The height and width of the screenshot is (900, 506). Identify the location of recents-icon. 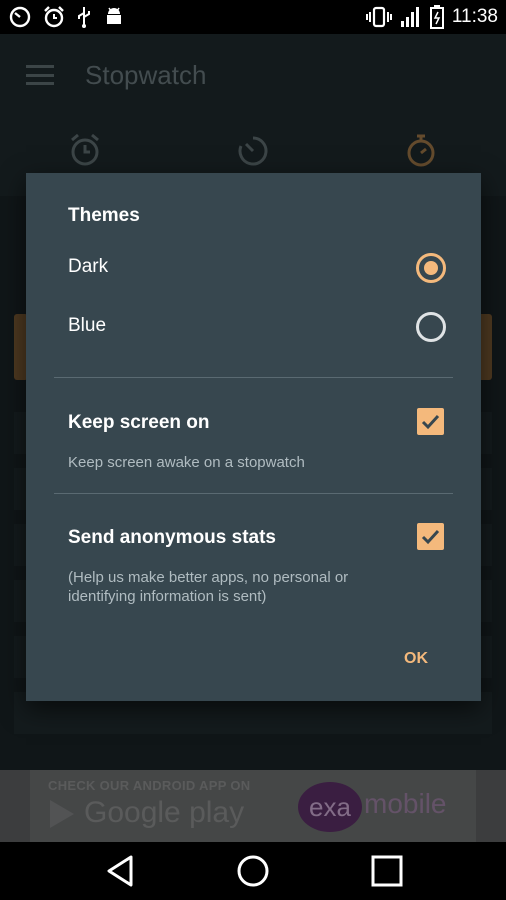
(387, 873).